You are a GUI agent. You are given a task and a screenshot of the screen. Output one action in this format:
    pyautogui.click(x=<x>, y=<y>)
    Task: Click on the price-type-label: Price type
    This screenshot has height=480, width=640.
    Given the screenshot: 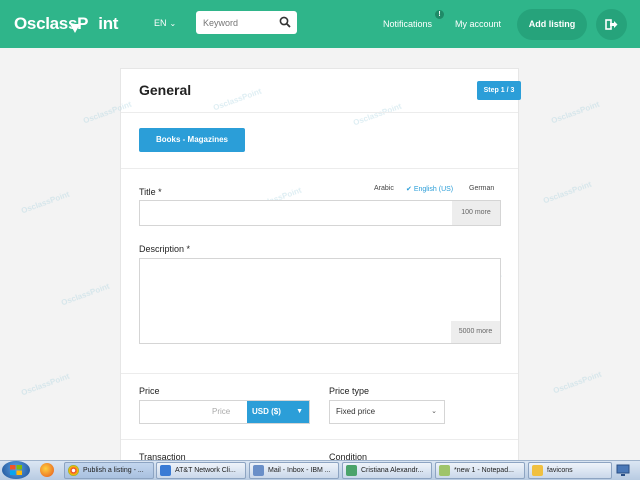 What is the action you would take?
    pyautogui.click(x=349, y=391)
    